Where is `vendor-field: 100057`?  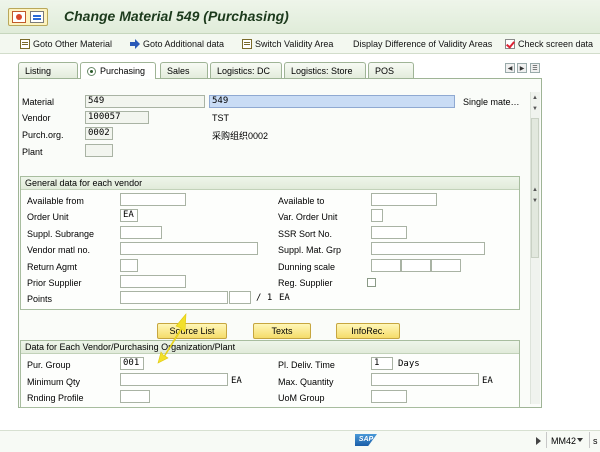
vendor-field: 100057 is located at coordinates (117, 117).